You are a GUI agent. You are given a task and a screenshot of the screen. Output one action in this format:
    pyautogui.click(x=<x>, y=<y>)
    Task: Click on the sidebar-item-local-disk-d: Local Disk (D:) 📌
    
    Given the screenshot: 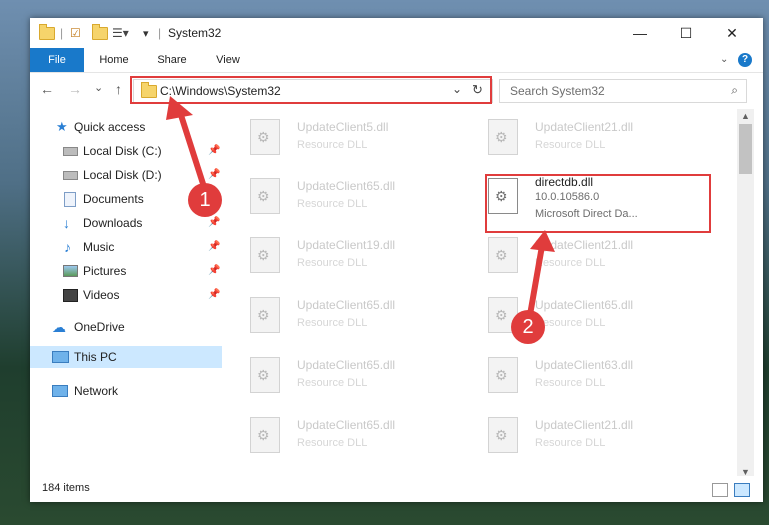 What is the action you would take?
    pyautogui.click(x=126, y=175)
    